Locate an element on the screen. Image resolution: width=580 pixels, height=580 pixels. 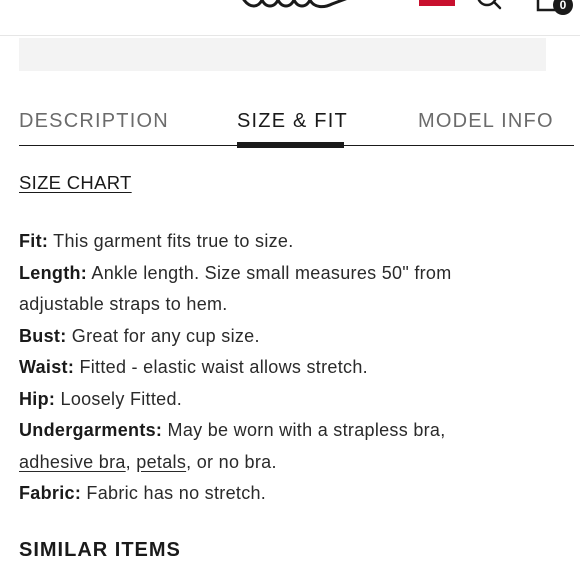
undergarments-sep: , is located at coordinates (131, 461).